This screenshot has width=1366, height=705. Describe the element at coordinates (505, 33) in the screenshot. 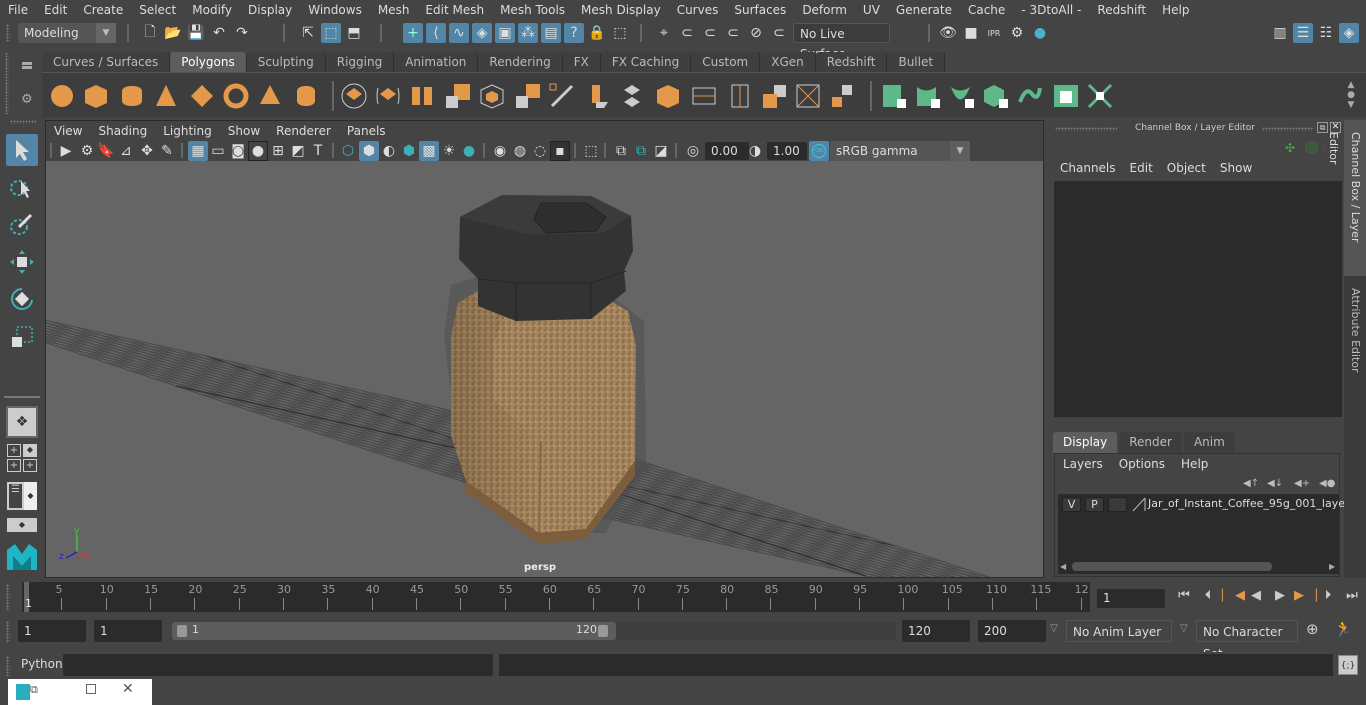

I see `select-deformation-icon: ▣` at that location.